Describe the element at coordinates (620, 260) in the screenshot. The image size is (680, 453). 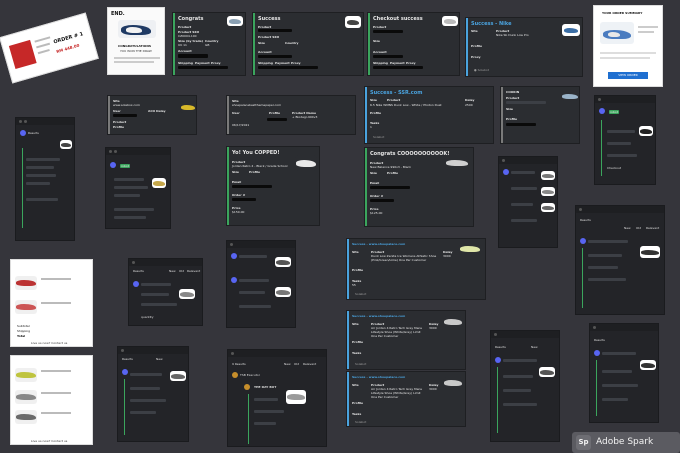
I see `discord-panel-8: Results New Old Relevant` at that location.